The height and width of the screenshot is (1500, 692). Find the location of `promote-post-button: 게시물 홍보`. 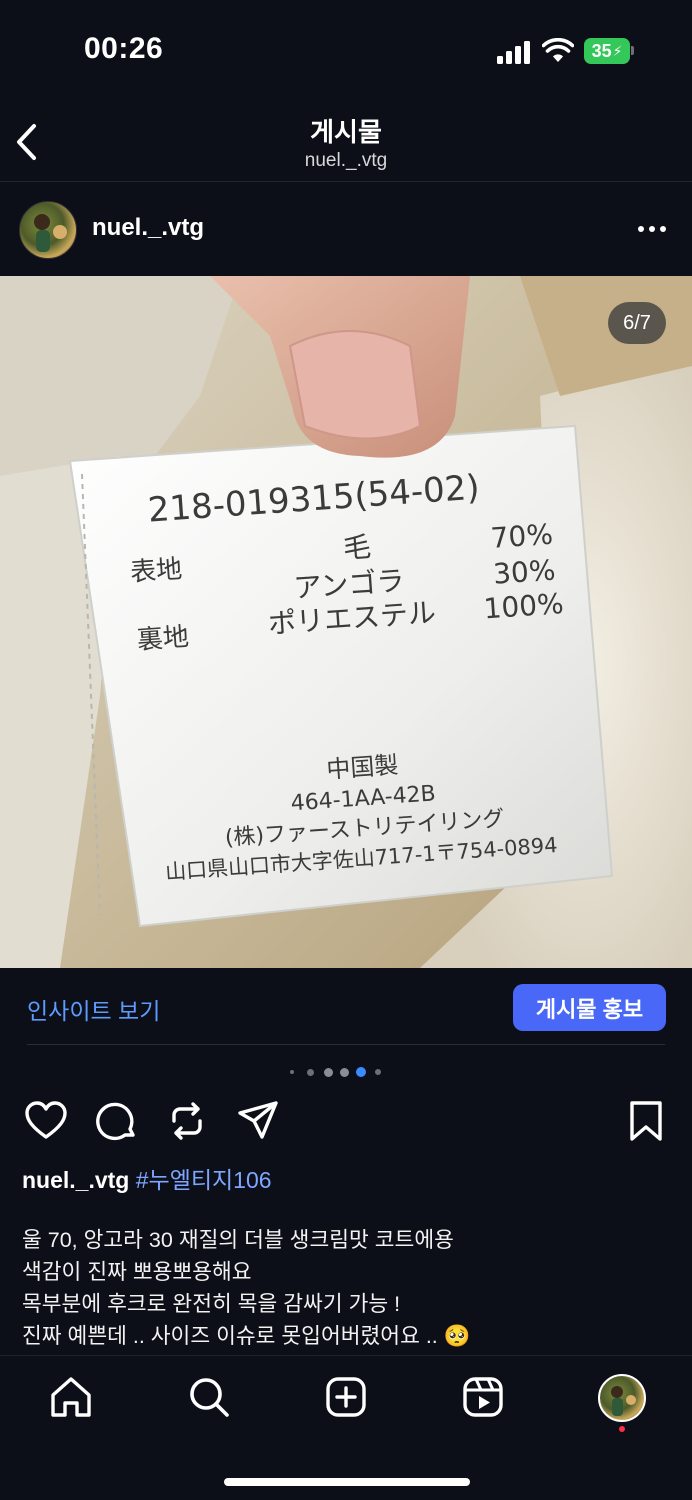

promote-post-button: 게시물 홍보 is located at coordinates (589, 1007).